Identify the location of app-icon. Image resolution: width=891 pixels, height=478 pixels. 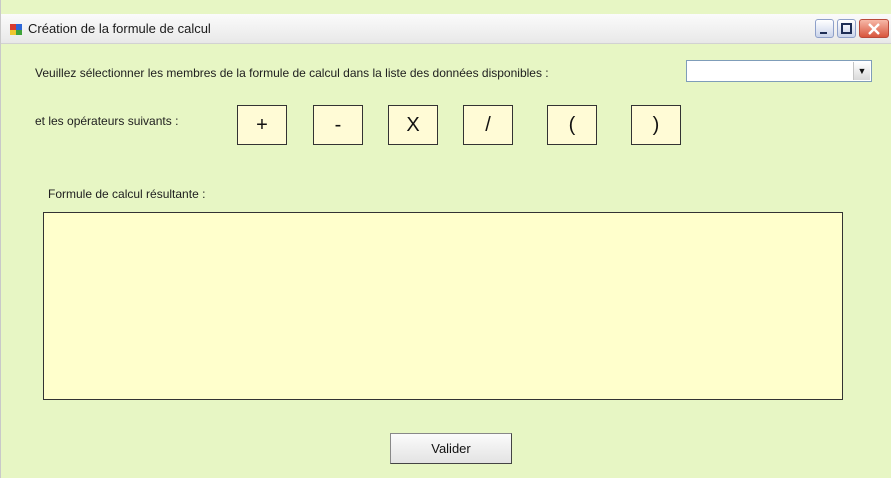
(16, 29).